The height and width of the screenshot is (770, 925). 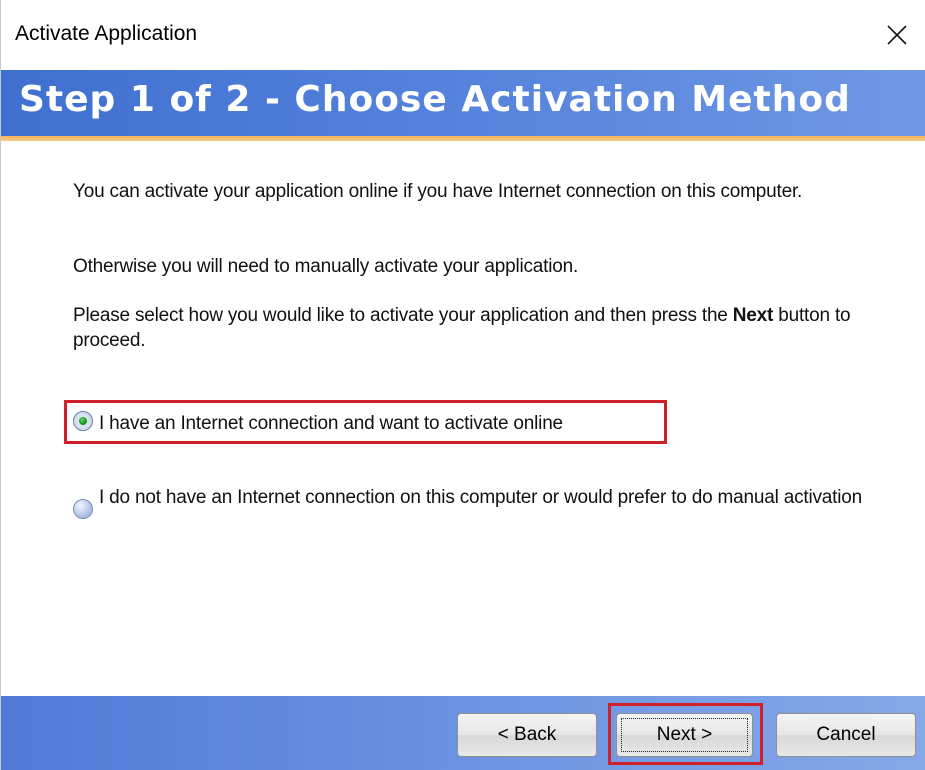 I want to click on back-button: < Back, so click(x=527, y=735).